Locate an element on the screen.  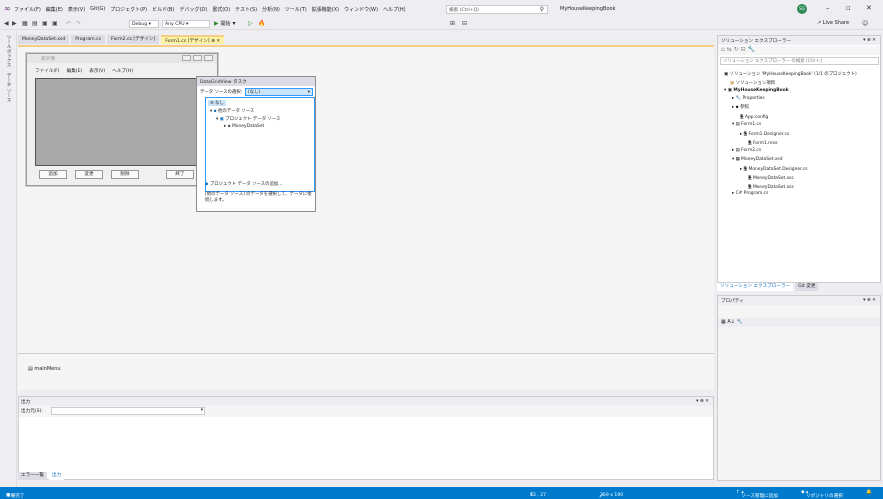
tab-solution-explorer: ソリューション エクスプローラー is located at coordinates (755, 287).